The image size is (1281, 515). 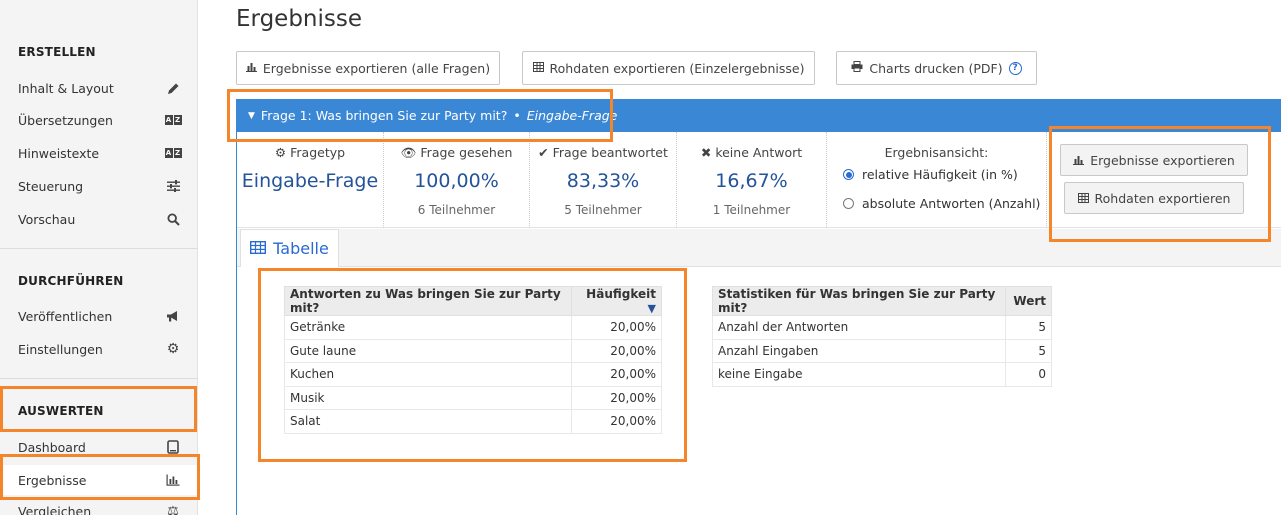 I want to click on radio-relative: relative Häufigkeit (in %), so click(x=930, y=174).